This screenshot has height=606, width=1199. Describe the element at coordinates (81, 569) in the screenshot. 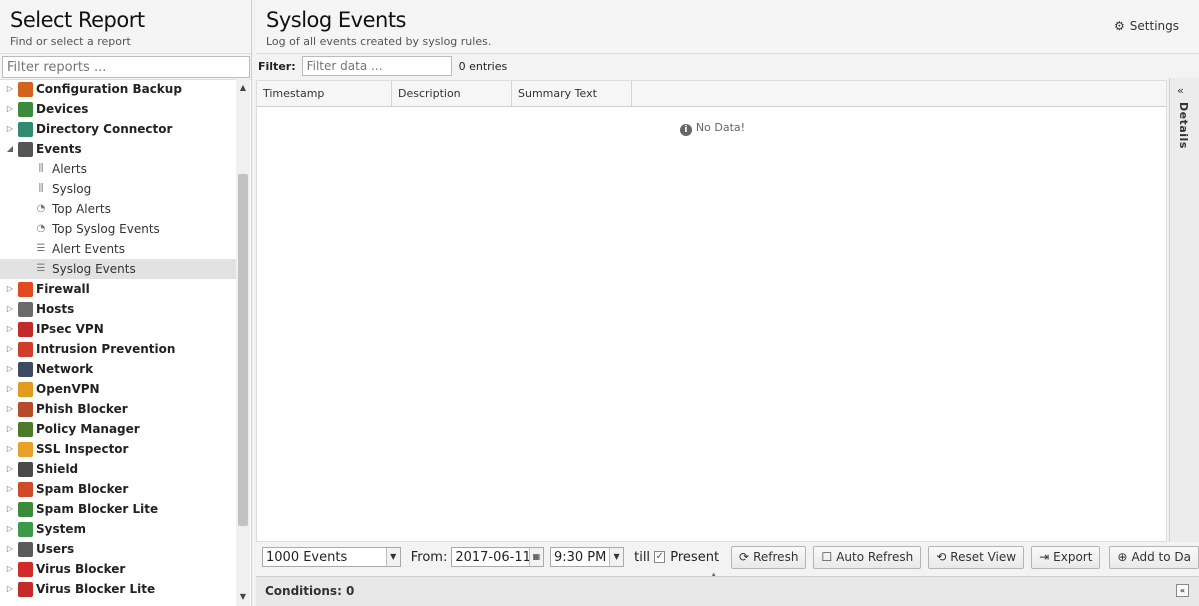

I see `tree-app-label: Virus Blocker` at that location.